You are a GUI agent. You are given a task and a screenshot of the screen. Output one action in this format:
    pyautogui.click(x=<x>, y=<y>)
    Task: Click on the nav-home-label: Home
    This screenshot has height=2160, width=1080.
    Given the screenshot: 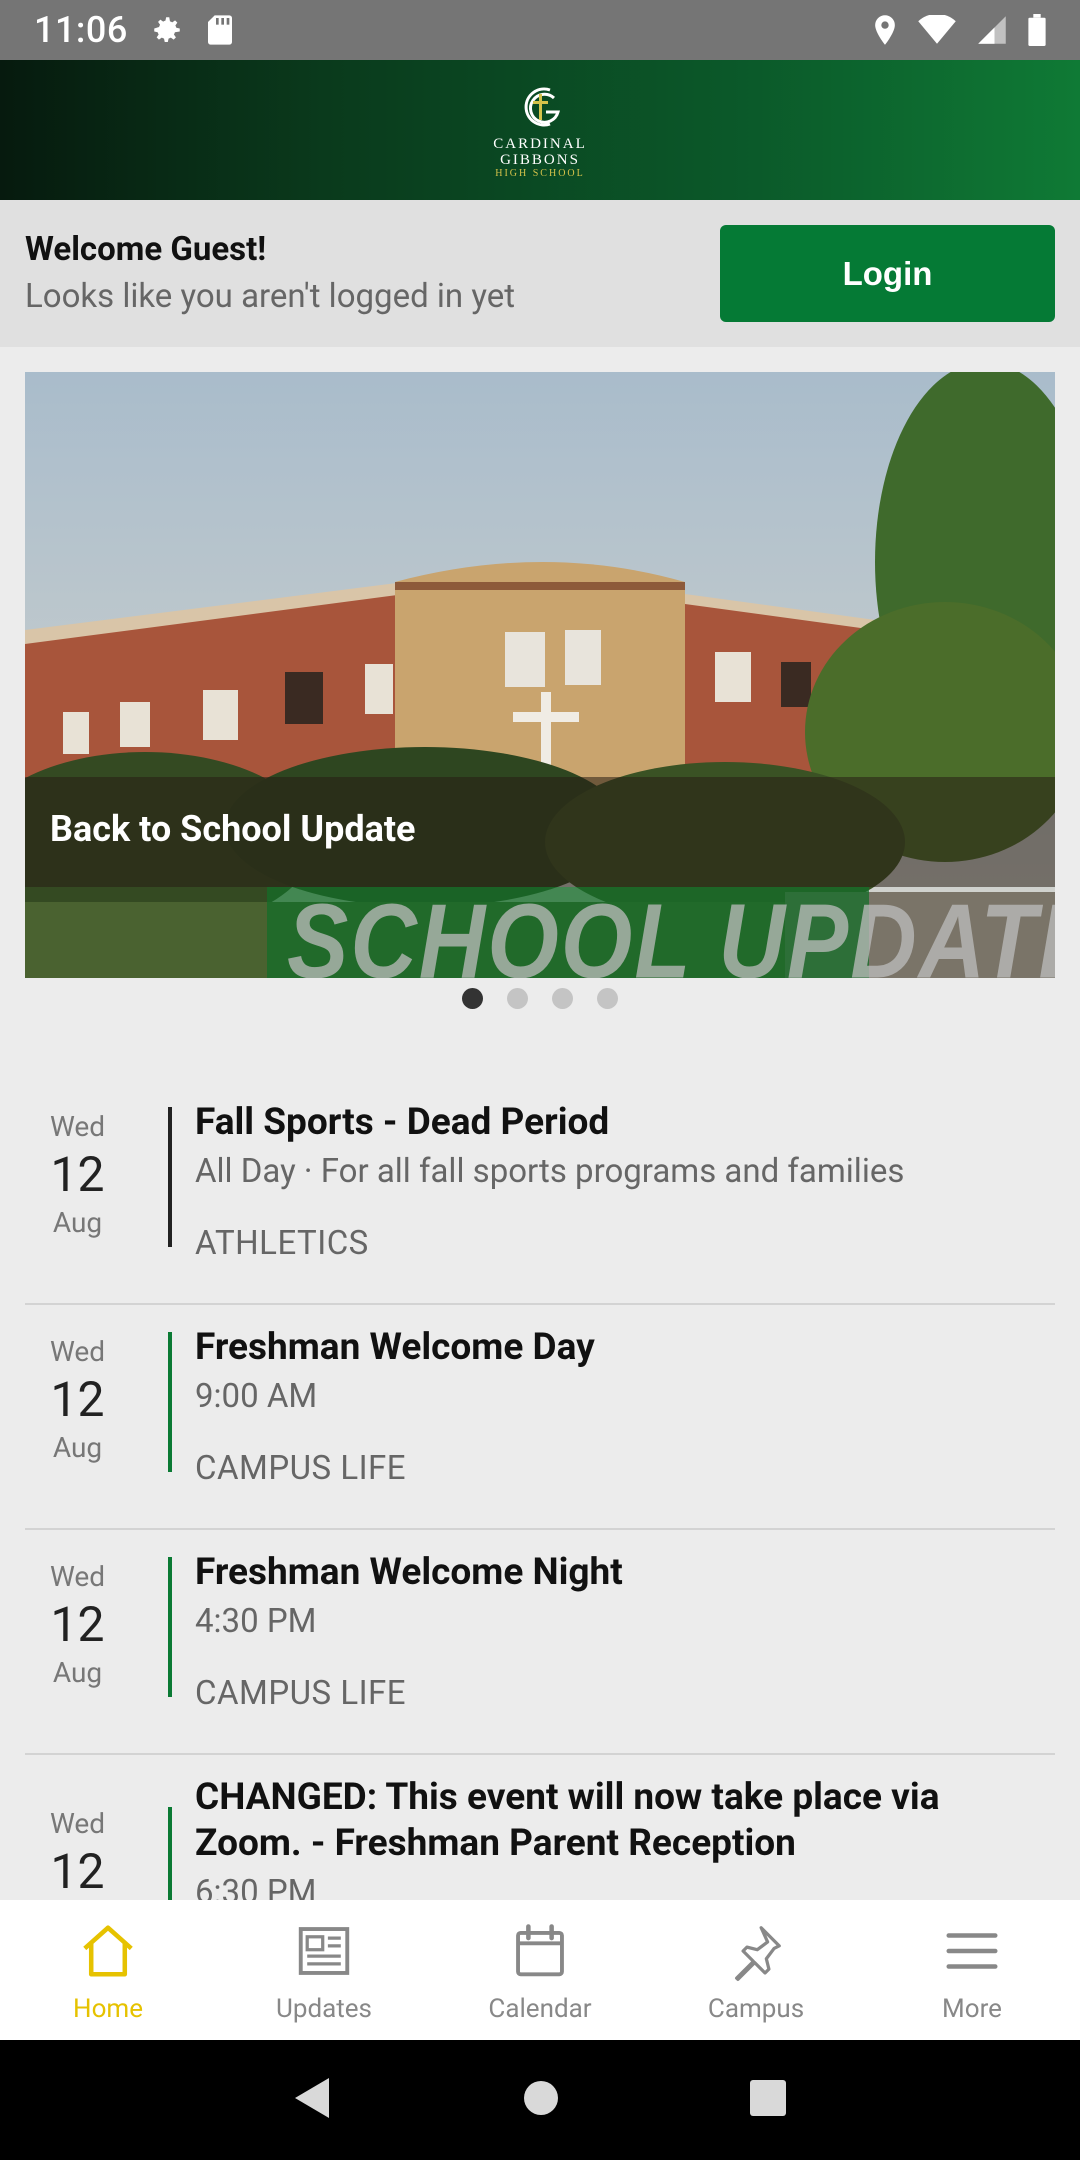 What is the action you would take?
    pyautogui.click(x=108, y=2009)
    